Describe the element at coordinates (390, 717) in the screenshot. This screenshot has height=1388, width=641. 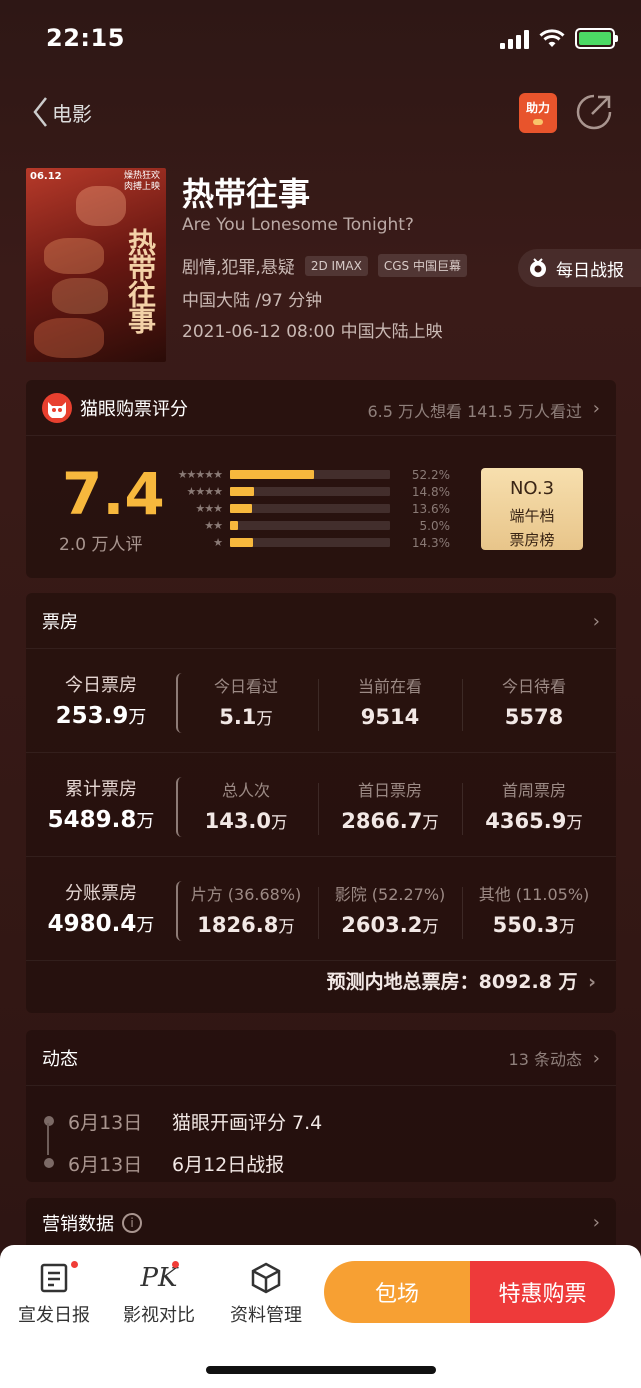
I see `boxoffice-sub-value: 9514` at that location.